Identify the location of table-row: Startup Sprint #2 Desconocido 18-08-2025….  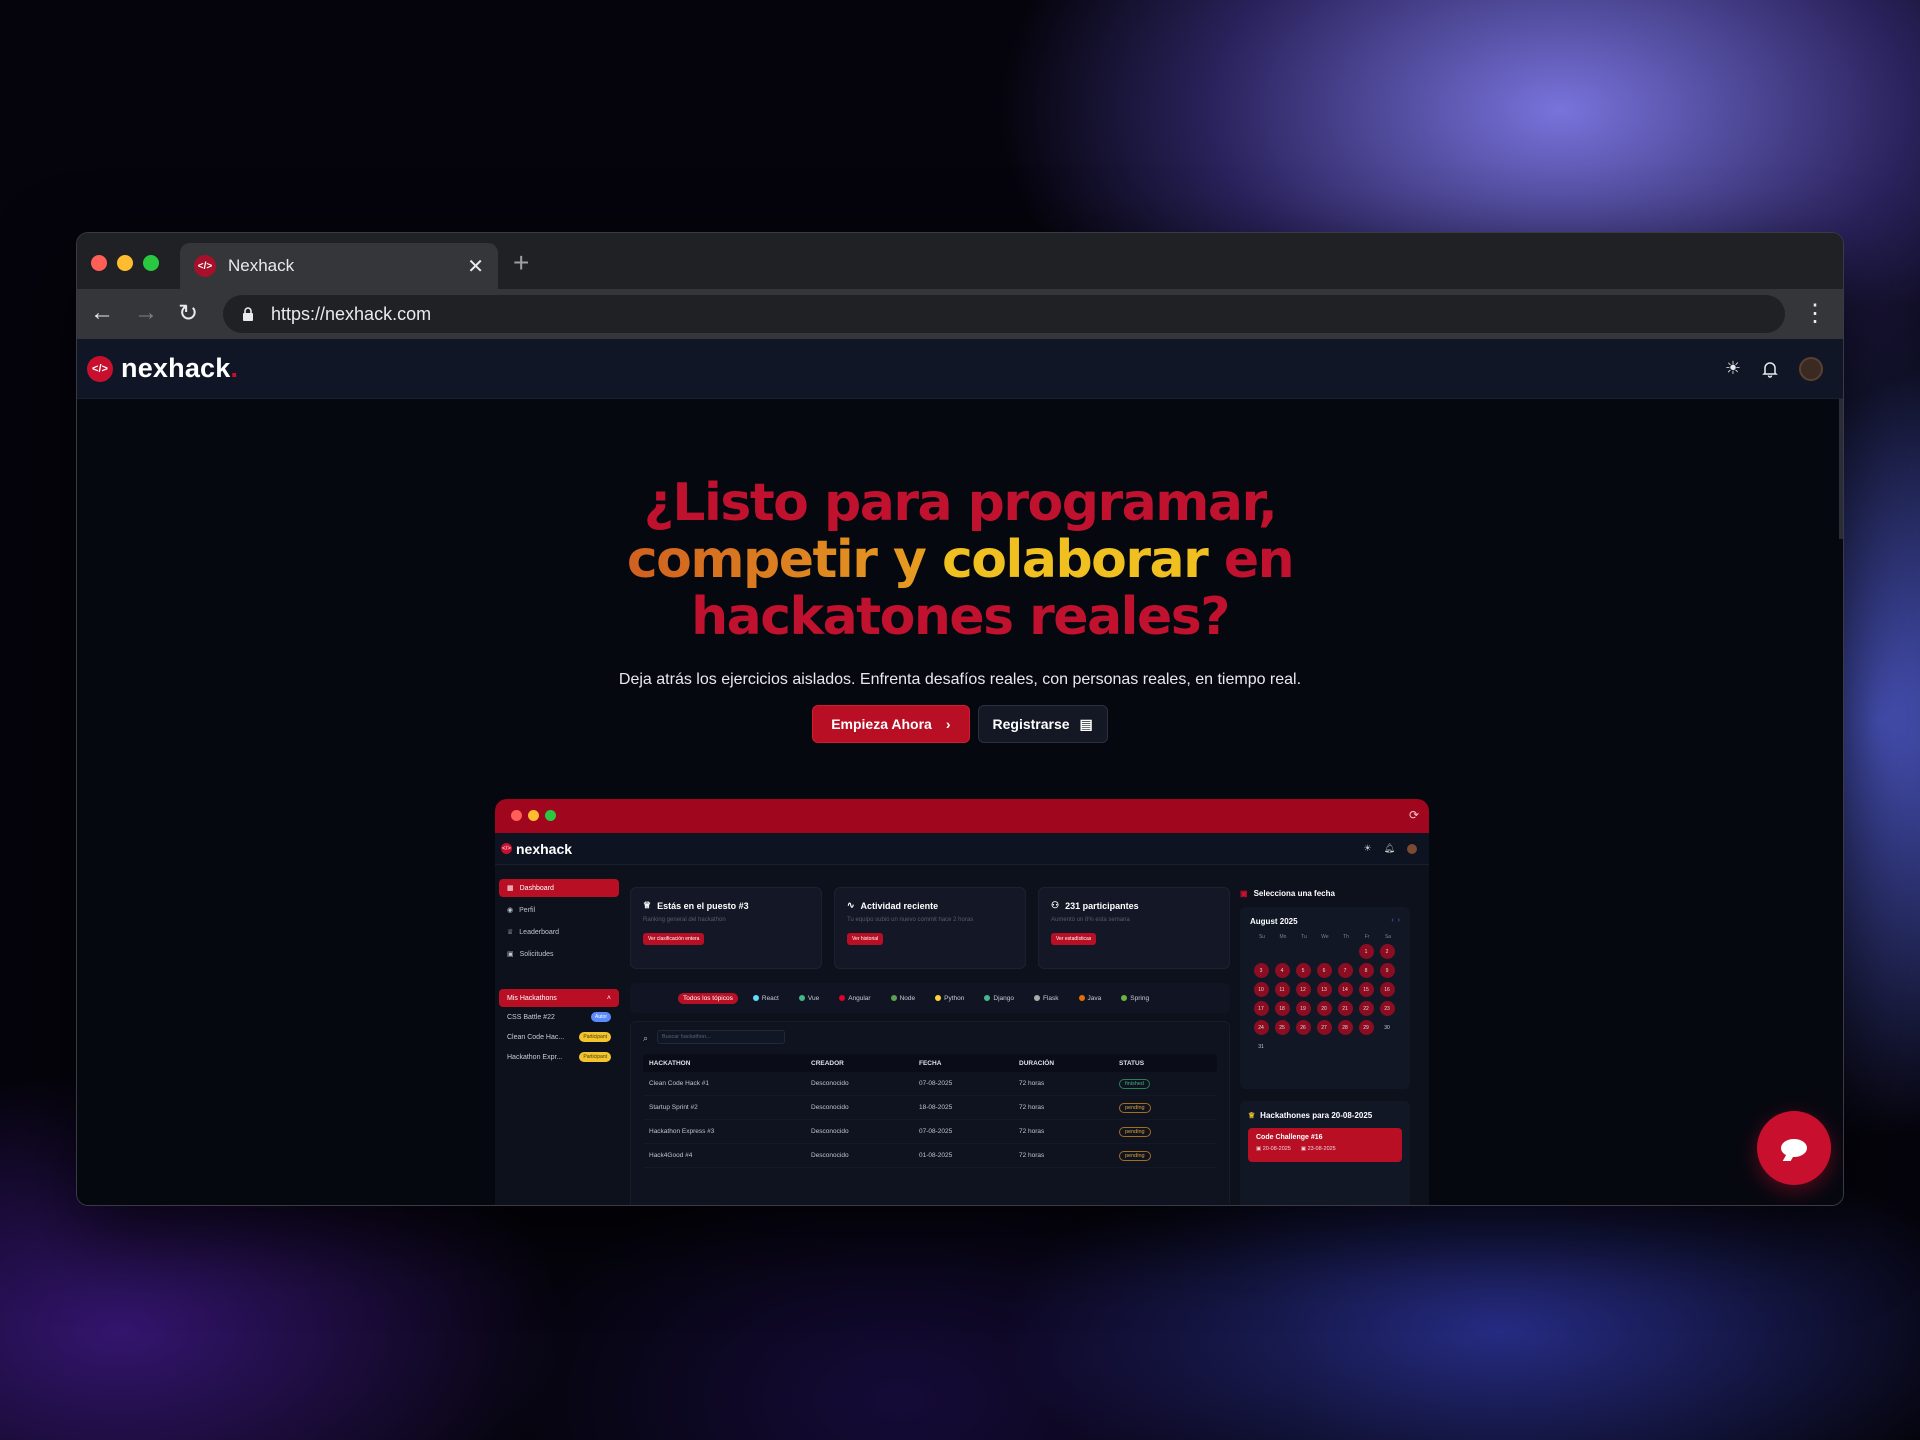
(930, 1108).